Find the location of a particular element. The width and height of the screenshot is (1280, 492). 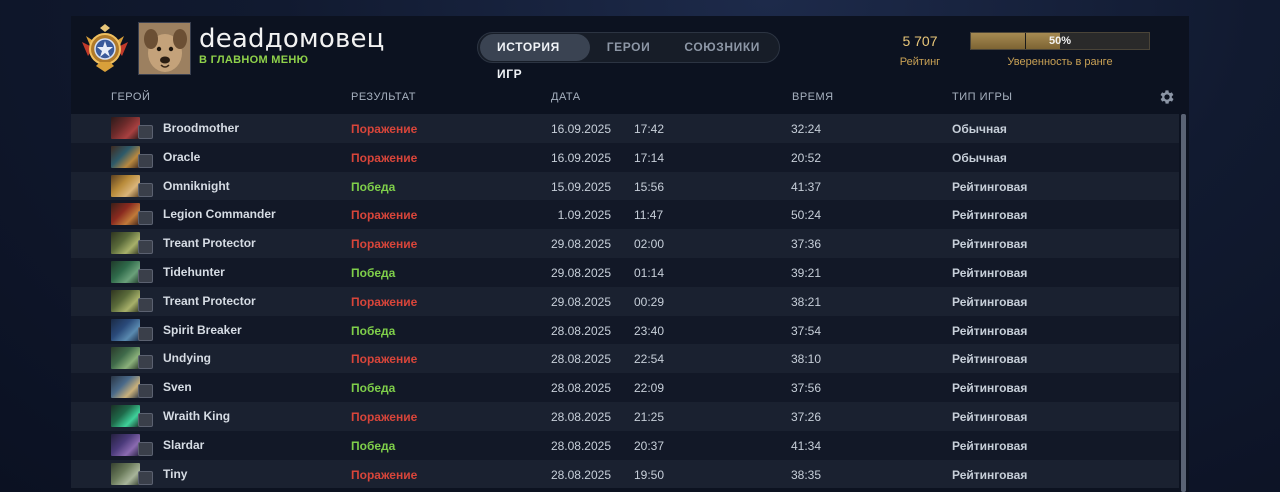

match-duration: 41:37 is located at coordinates (806, 186).